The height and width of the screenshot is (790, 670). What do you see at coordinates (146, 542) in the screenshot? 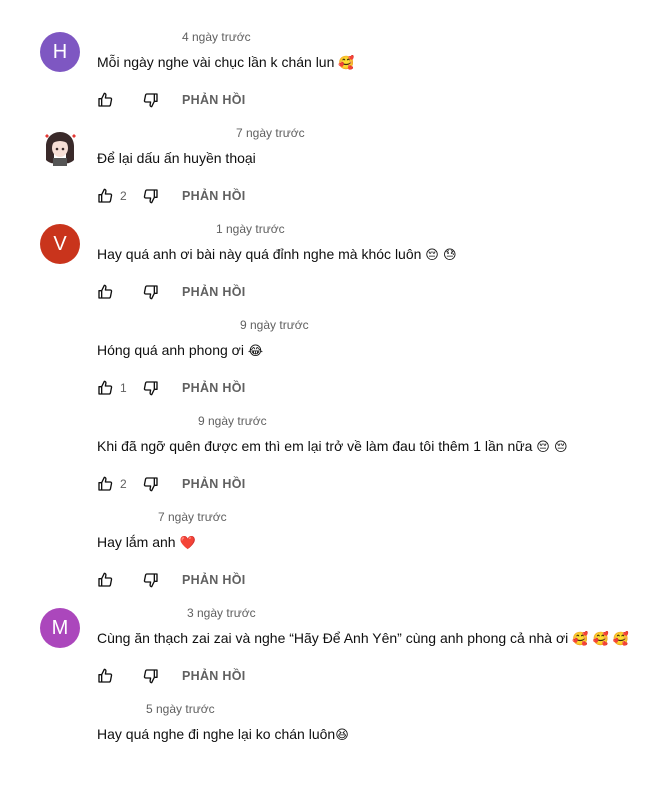
I see `comment-text: Hay lắm anh ❤️` at bounding box center [146, 542].